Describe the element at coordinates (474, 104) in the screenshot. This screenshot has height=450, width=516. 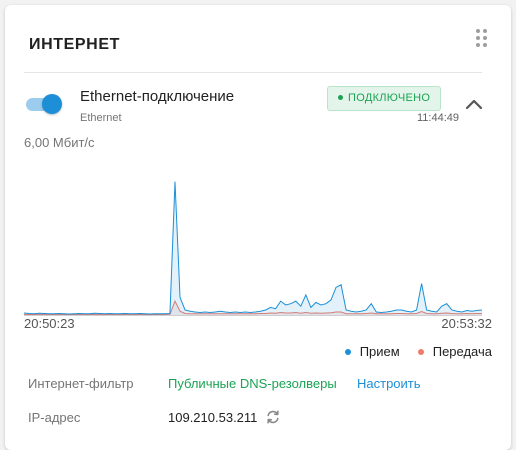
I see `chevron-up-icon` at that location.